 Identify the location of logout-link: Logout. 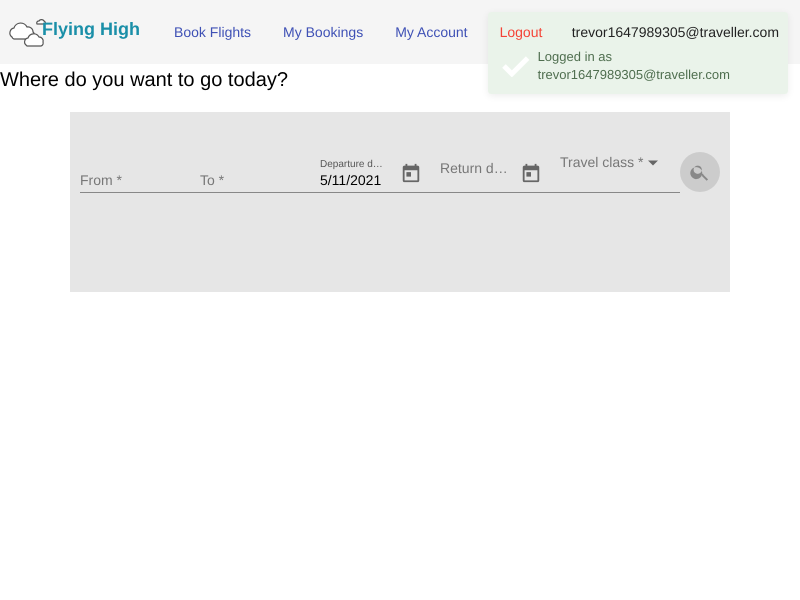
(521, 32).